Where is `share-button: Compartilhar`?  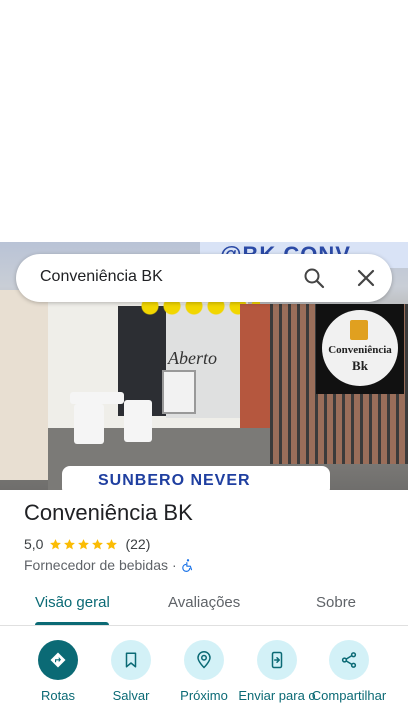
share-button: Compartilhar is located at coordinates (349, 672).